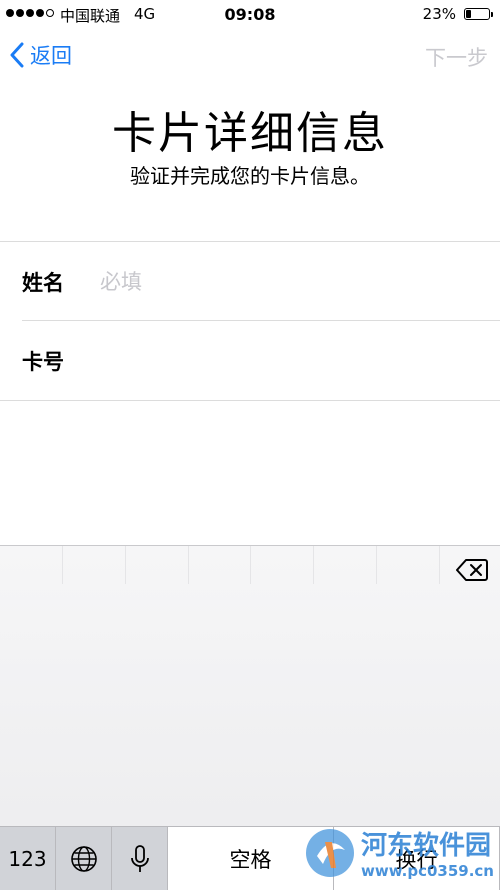 This screenshot has width=500, height=890. I want to click on chevron-left-icon, so click(17, 55).